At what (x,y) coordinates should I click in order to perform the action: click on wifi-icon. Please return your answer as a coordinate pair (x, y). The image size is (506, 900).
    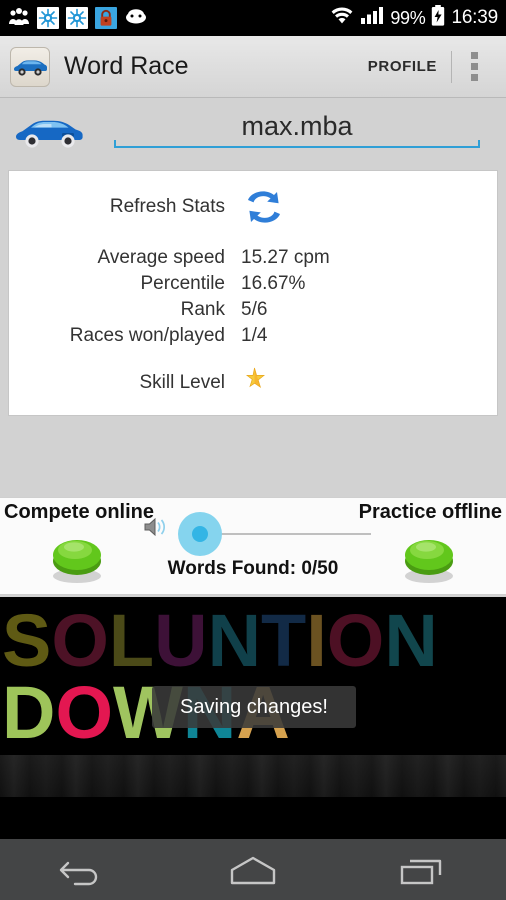
    Looking at the image, I should click on (342, 18).